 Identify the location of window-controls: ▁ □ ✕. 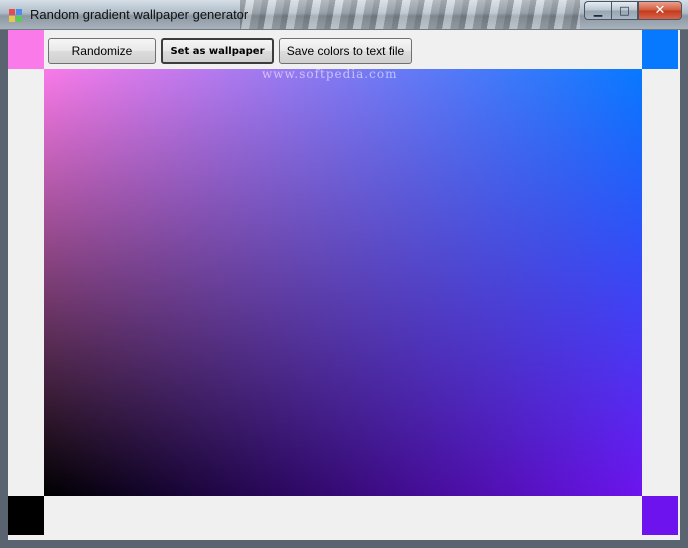
(633, 10).